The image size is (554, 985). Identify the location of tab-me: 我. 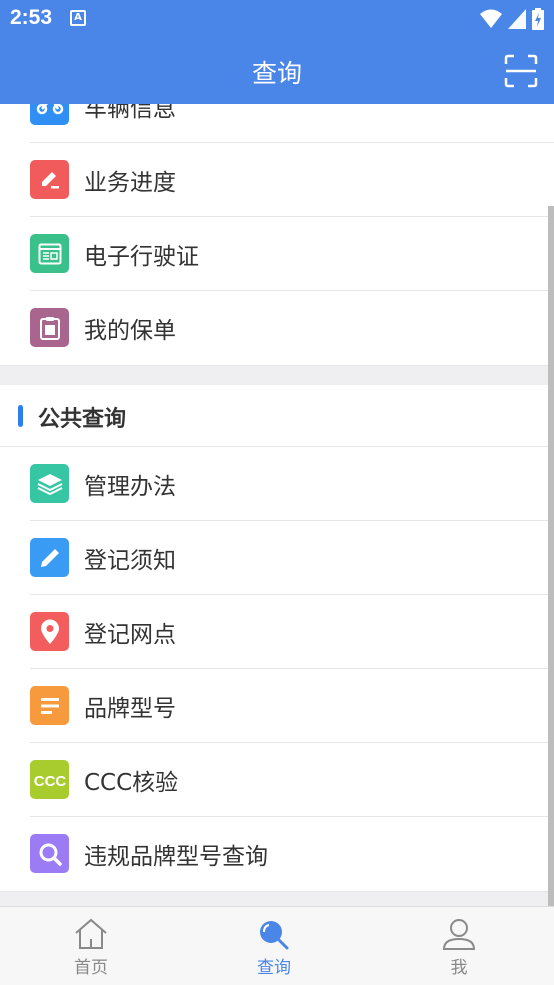
(459, 946).